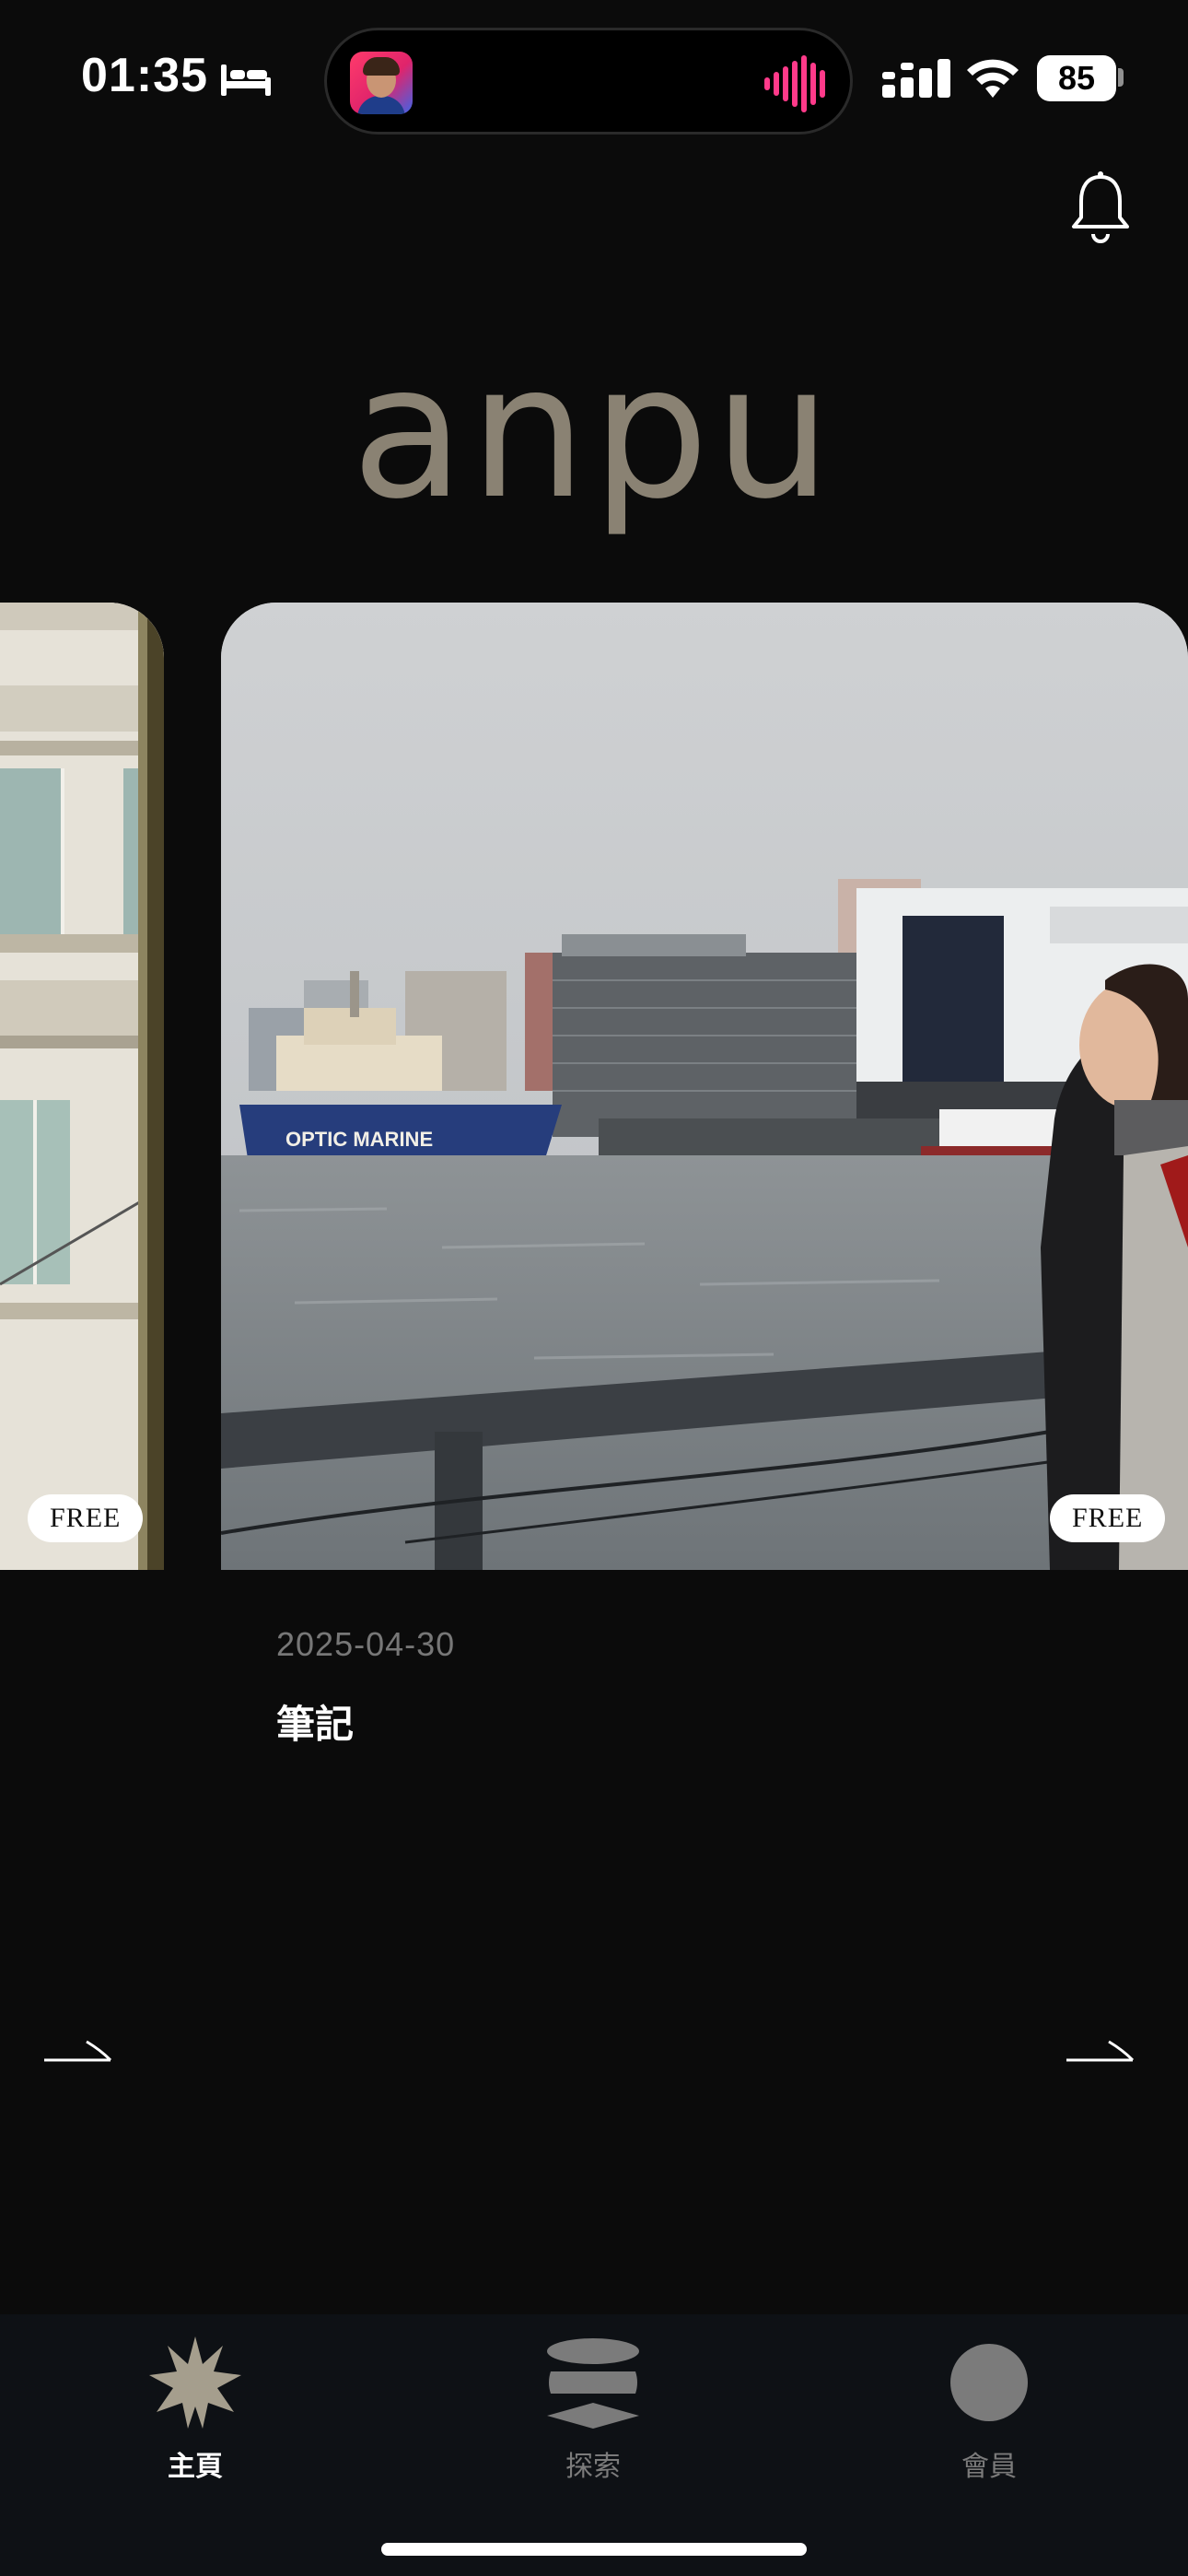 The height and width of the screenshot is (2576, 1188). I want to click on layers-icon, so click(593, 2383).